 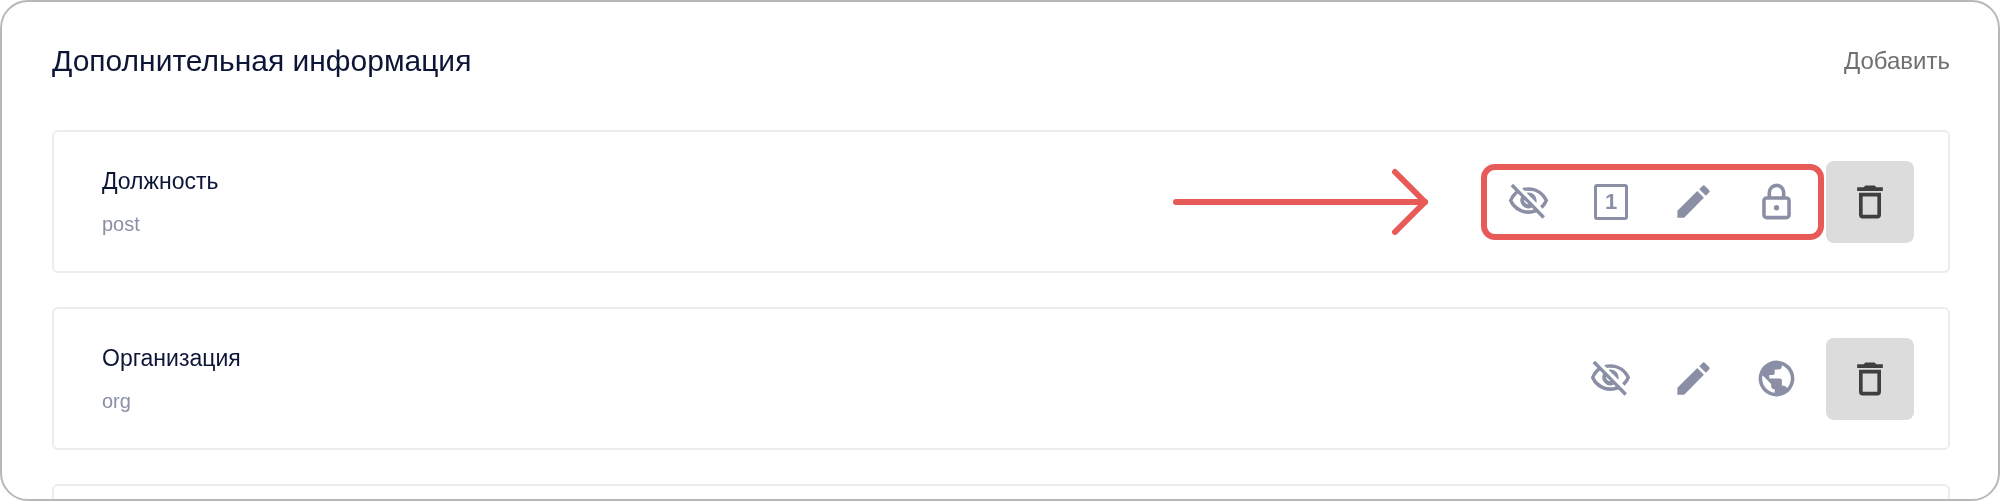 I want to click on field-name: Должность, so click(x=161, y=181).